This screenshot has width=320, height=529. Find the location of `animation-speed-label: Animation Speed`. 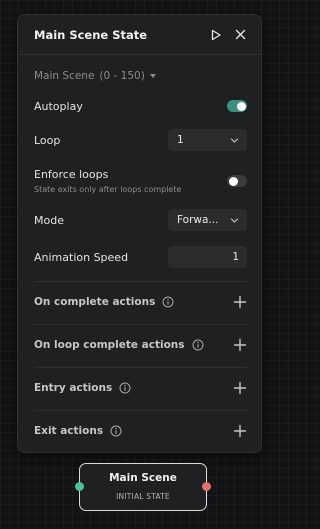

animation-speed-label: Animation Speed is located at coordinates (81, 257).